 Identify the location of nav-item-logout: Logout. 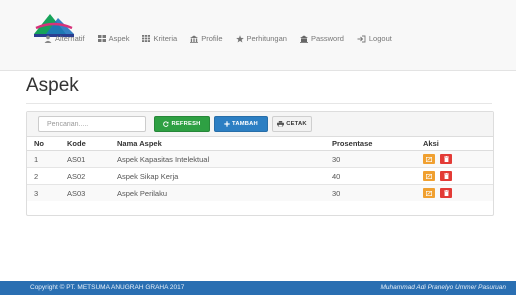
(374, 38).